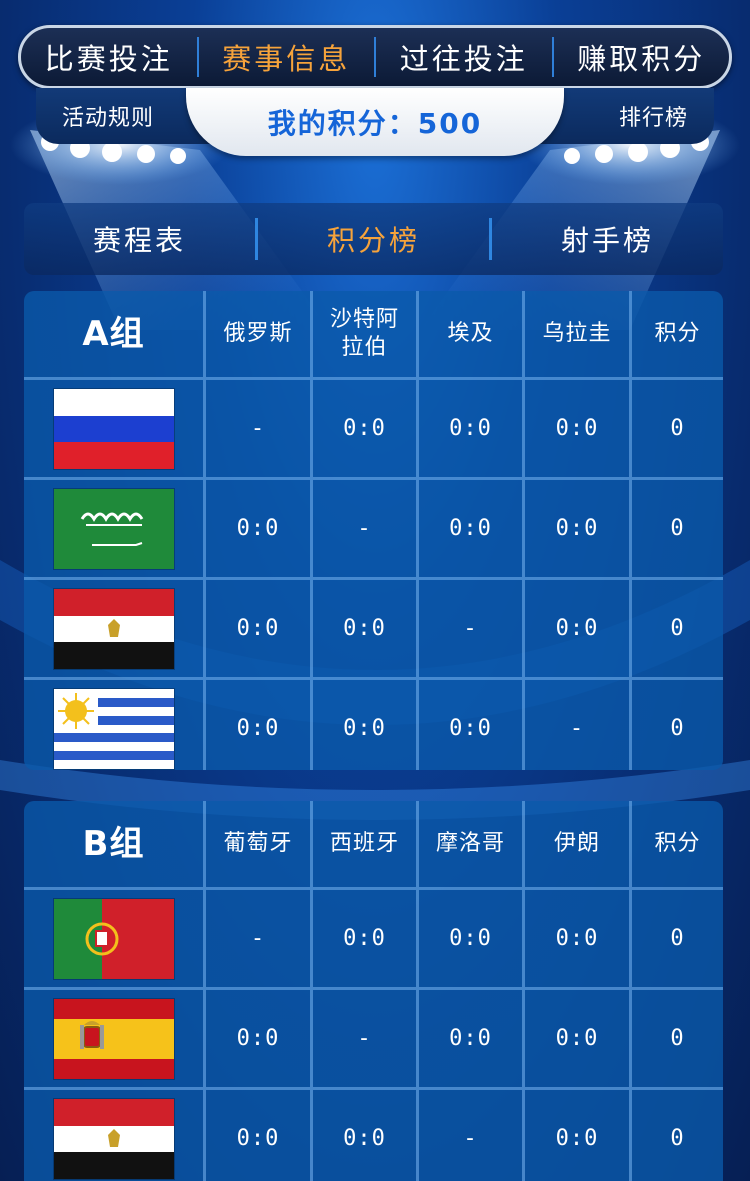 This screenshot has height=1181, width=750. I want to click on table-row: 0:0 0:0 0:0 - 0, so click(373, 723).